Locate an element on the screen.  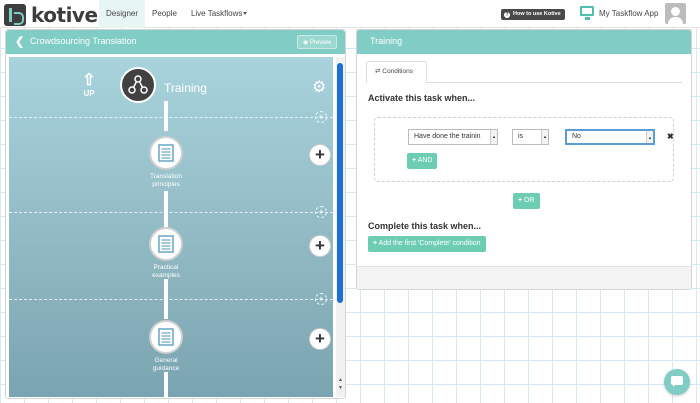
add-complete-label: Add the first 'Complete' condition is located at coordinates (429, 243).